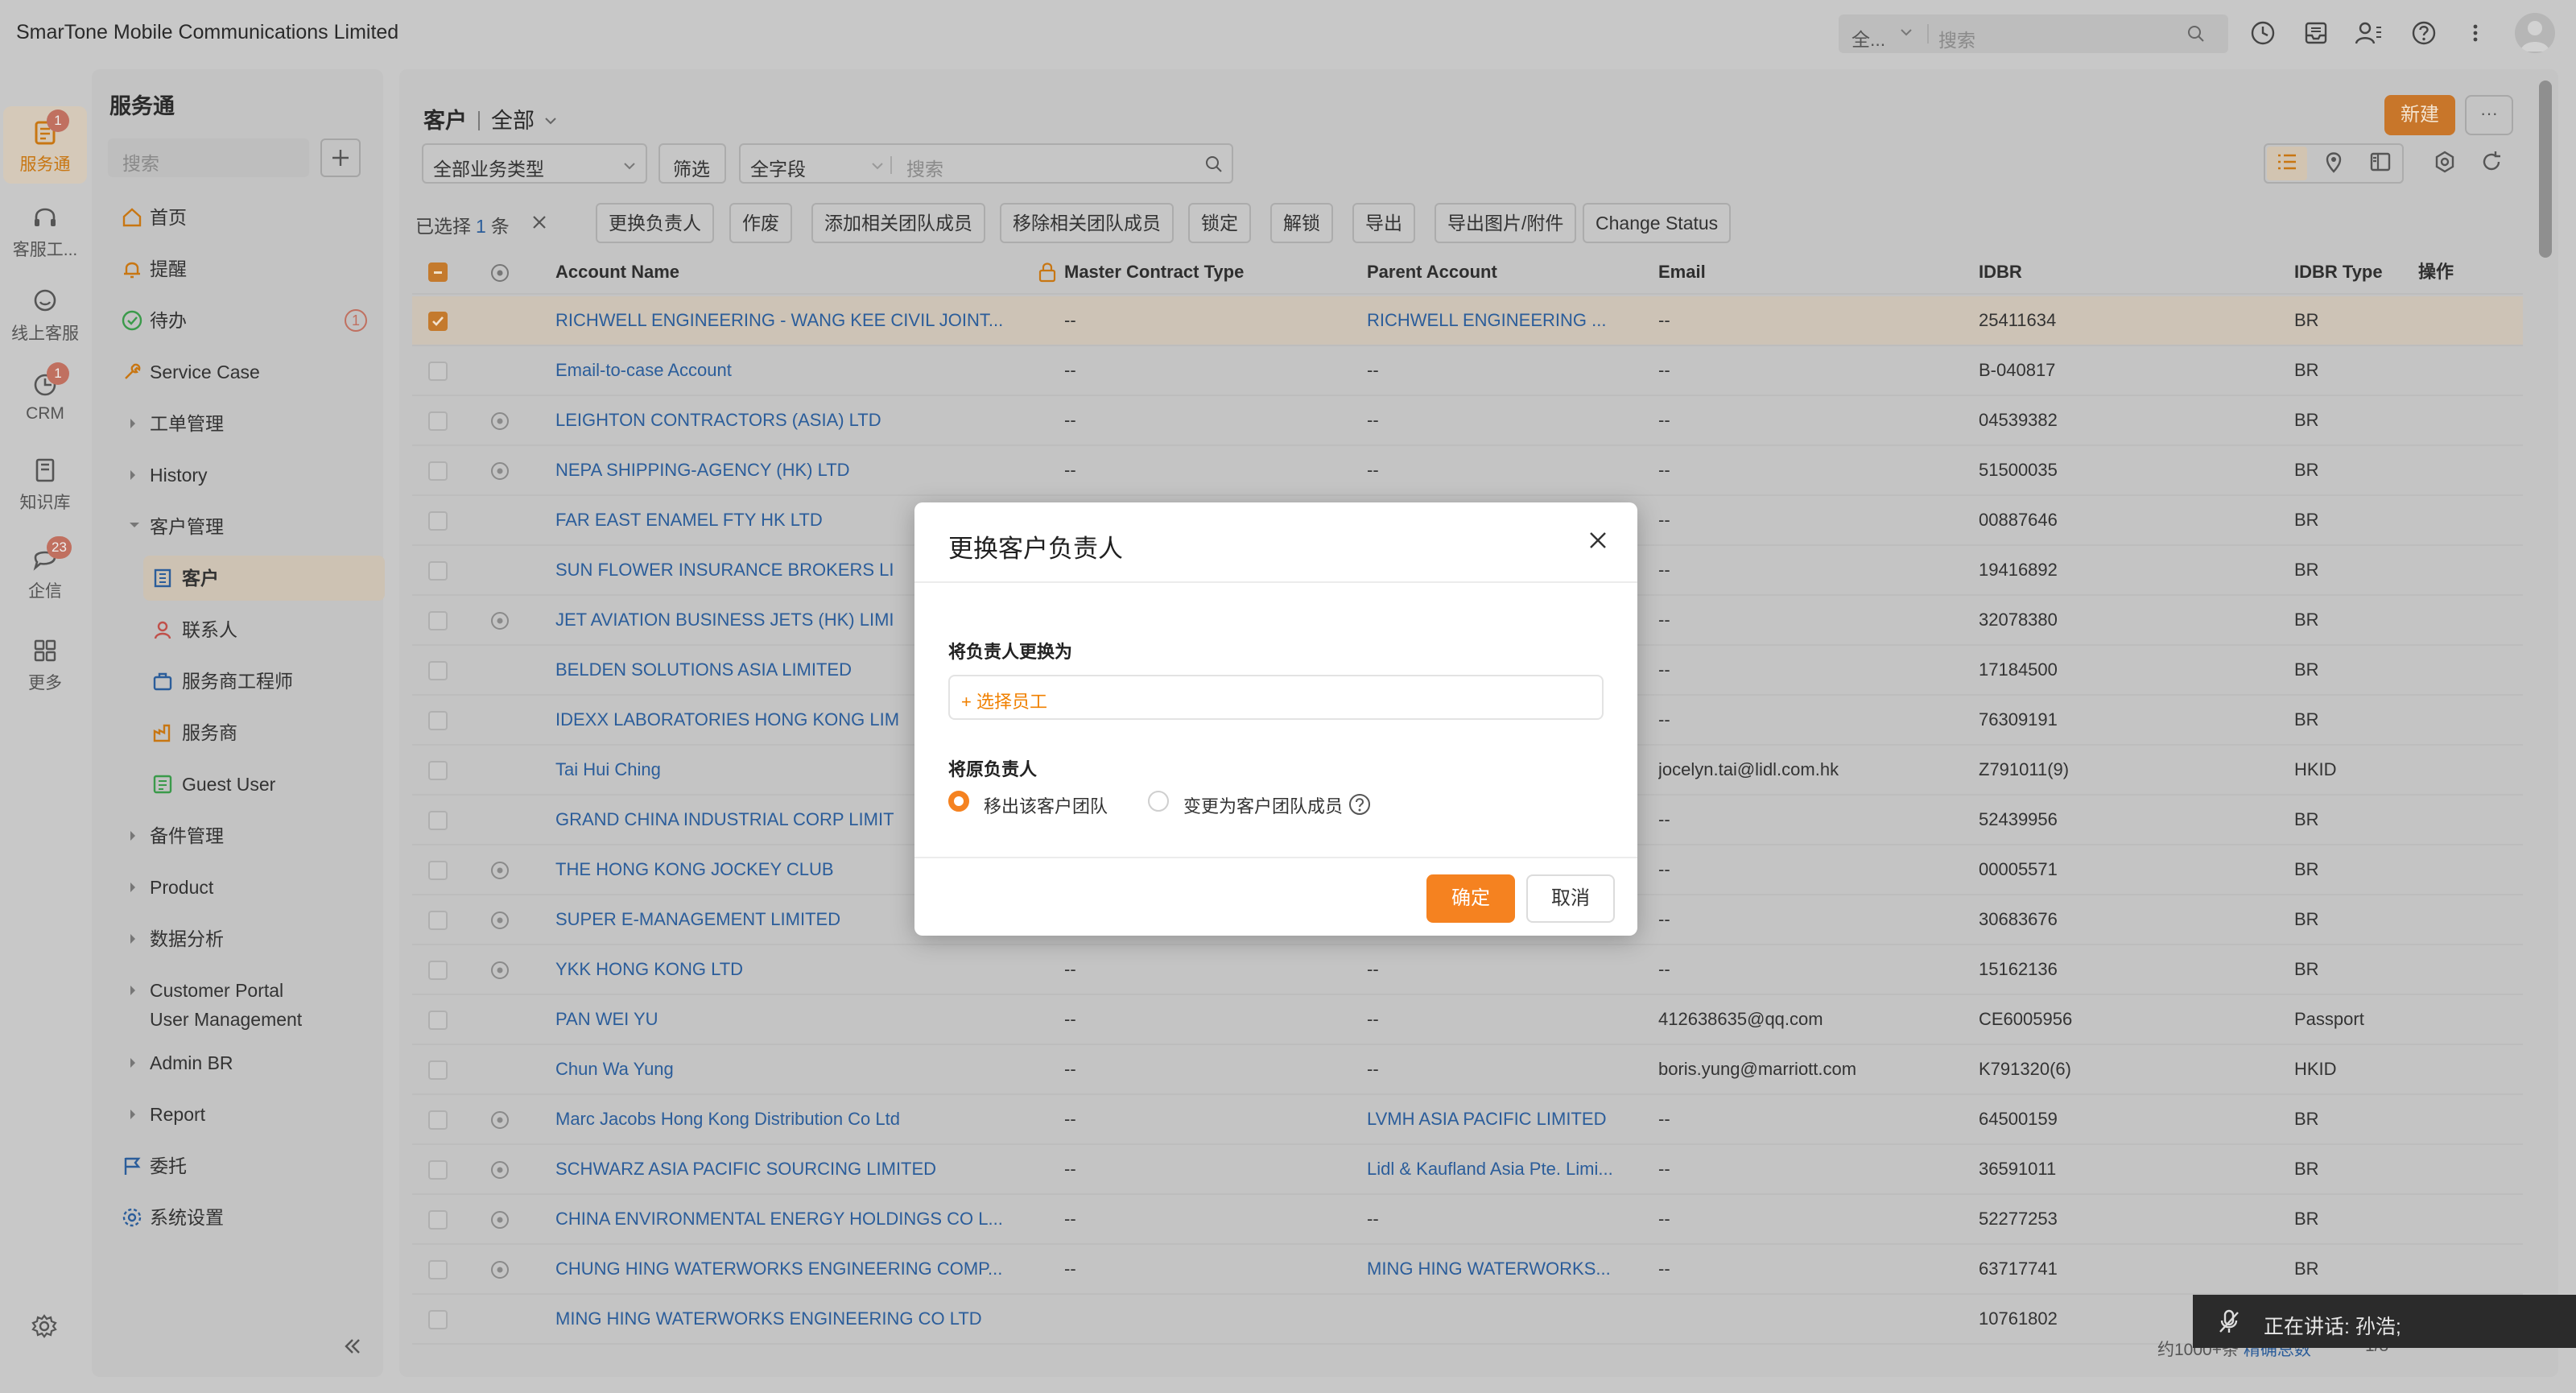 The height and width of the screenshot is (1393, 2576). Describe the element at coordinates (237, 1114) in the screenshot. I see `nav-item-report: Report` at that location.